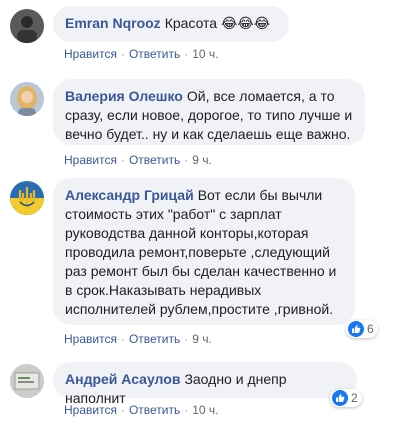 This screenshot has width=415, height=421. I want to click on reactions-count: 2, so click(354, 398).